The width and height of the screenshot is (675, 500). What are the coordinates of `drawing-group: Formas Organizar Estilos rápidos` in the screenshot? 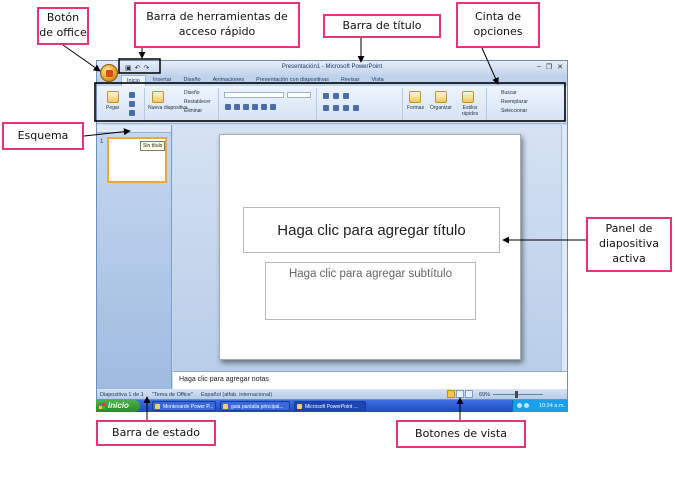 It's located at (446, 105).